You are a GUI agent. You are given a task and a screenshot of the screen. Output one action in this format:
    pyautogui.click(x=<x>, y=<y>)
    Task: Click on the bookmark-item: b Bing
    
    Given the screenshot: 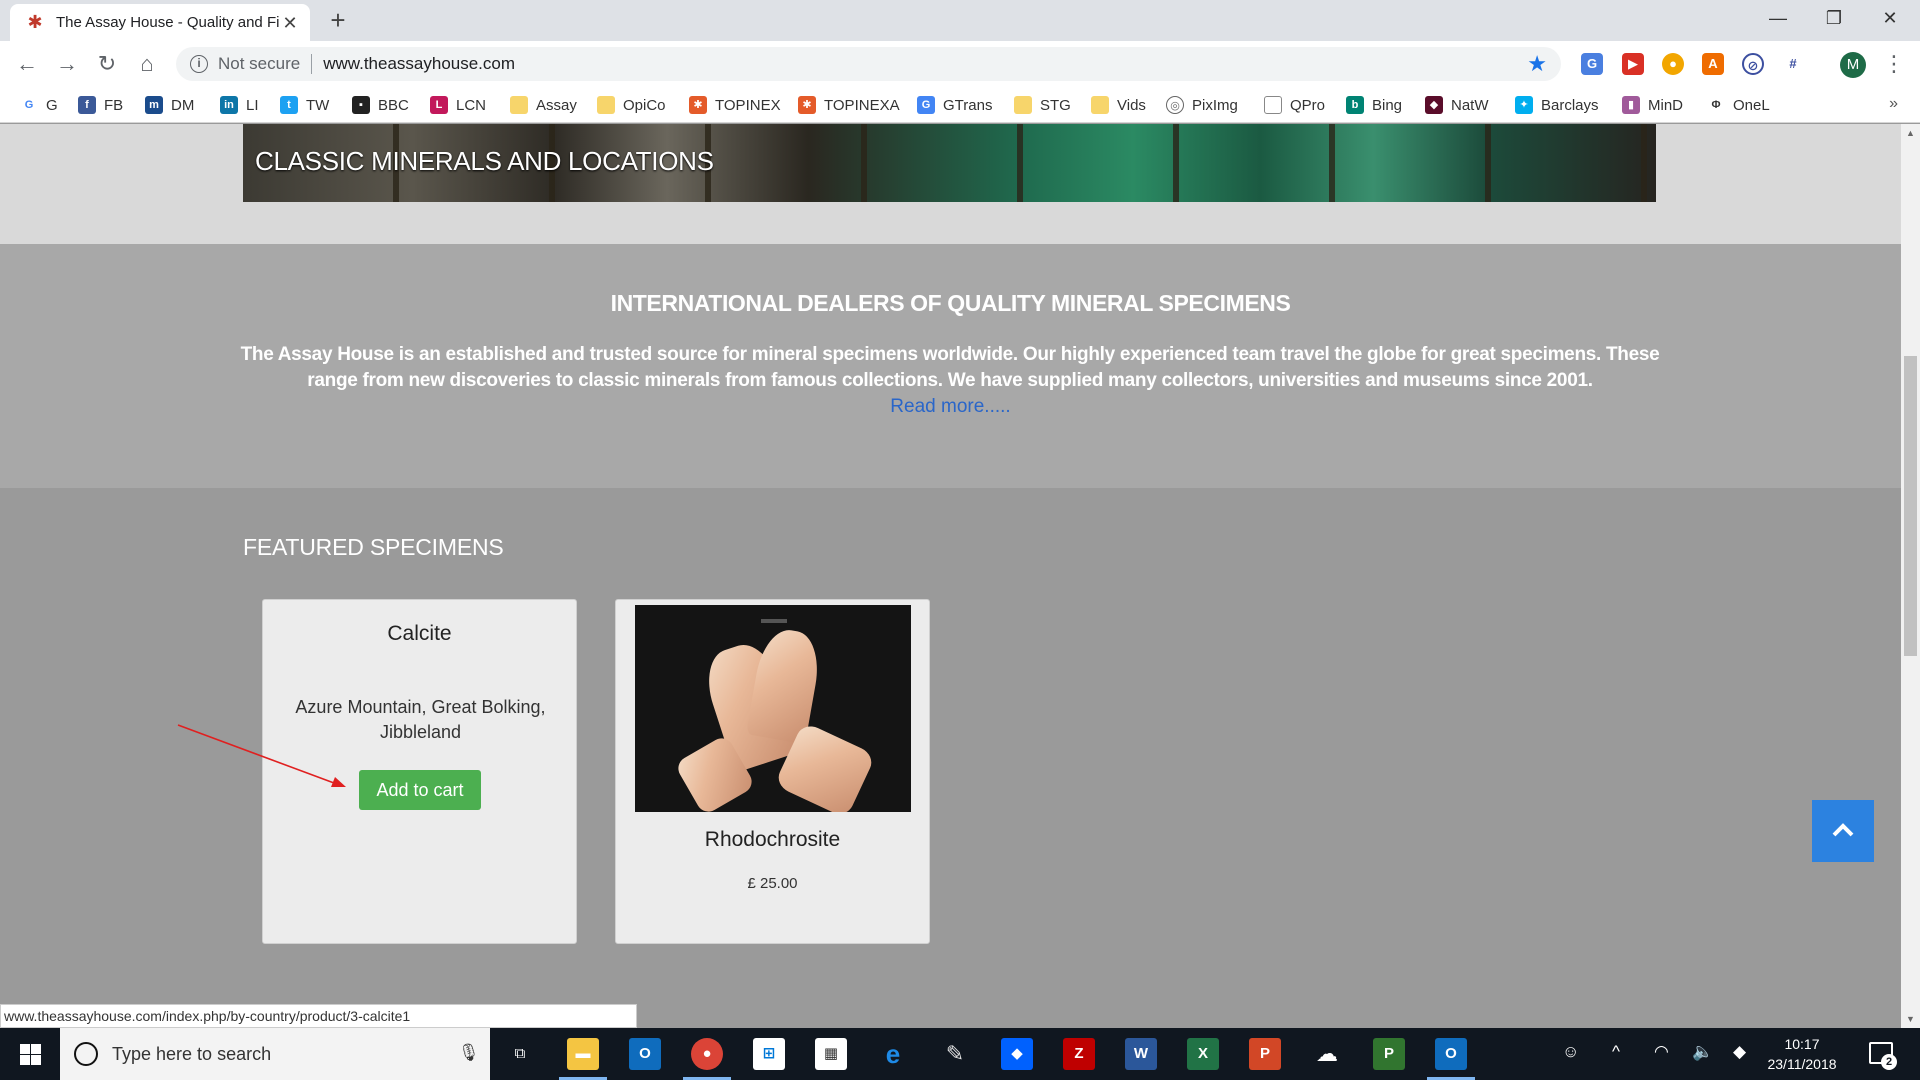 What is the action you would take?
    pyautogui.click(x=1374, y=105)
    